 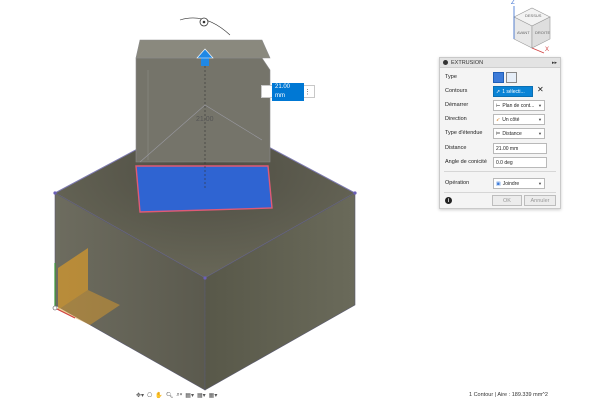 What do you see at coordinates (540, 89) in the screenshot?
I see `clear-selection-icon: ✕` at bounding box center [540, 89].